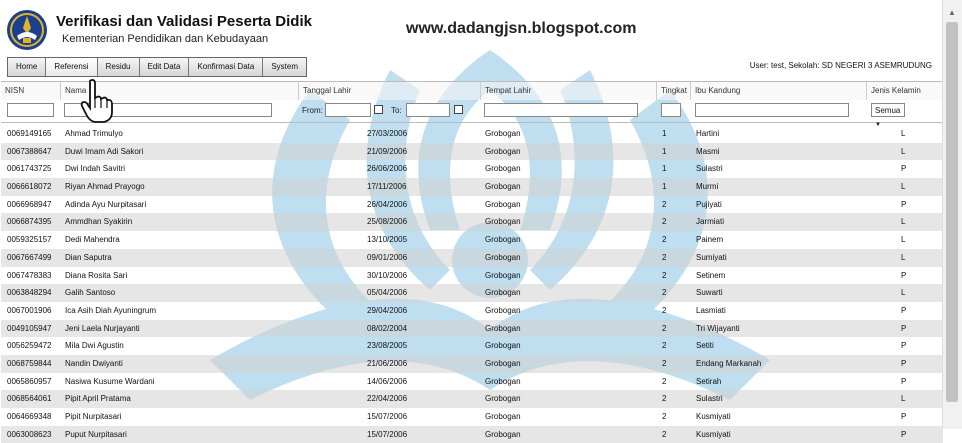 This screenshot has height=443, width=962. Describe the element at coordinates (110, 381) in the screenshot. I see `cell-nama: Nasiwa Kusume Wardani` at that location.